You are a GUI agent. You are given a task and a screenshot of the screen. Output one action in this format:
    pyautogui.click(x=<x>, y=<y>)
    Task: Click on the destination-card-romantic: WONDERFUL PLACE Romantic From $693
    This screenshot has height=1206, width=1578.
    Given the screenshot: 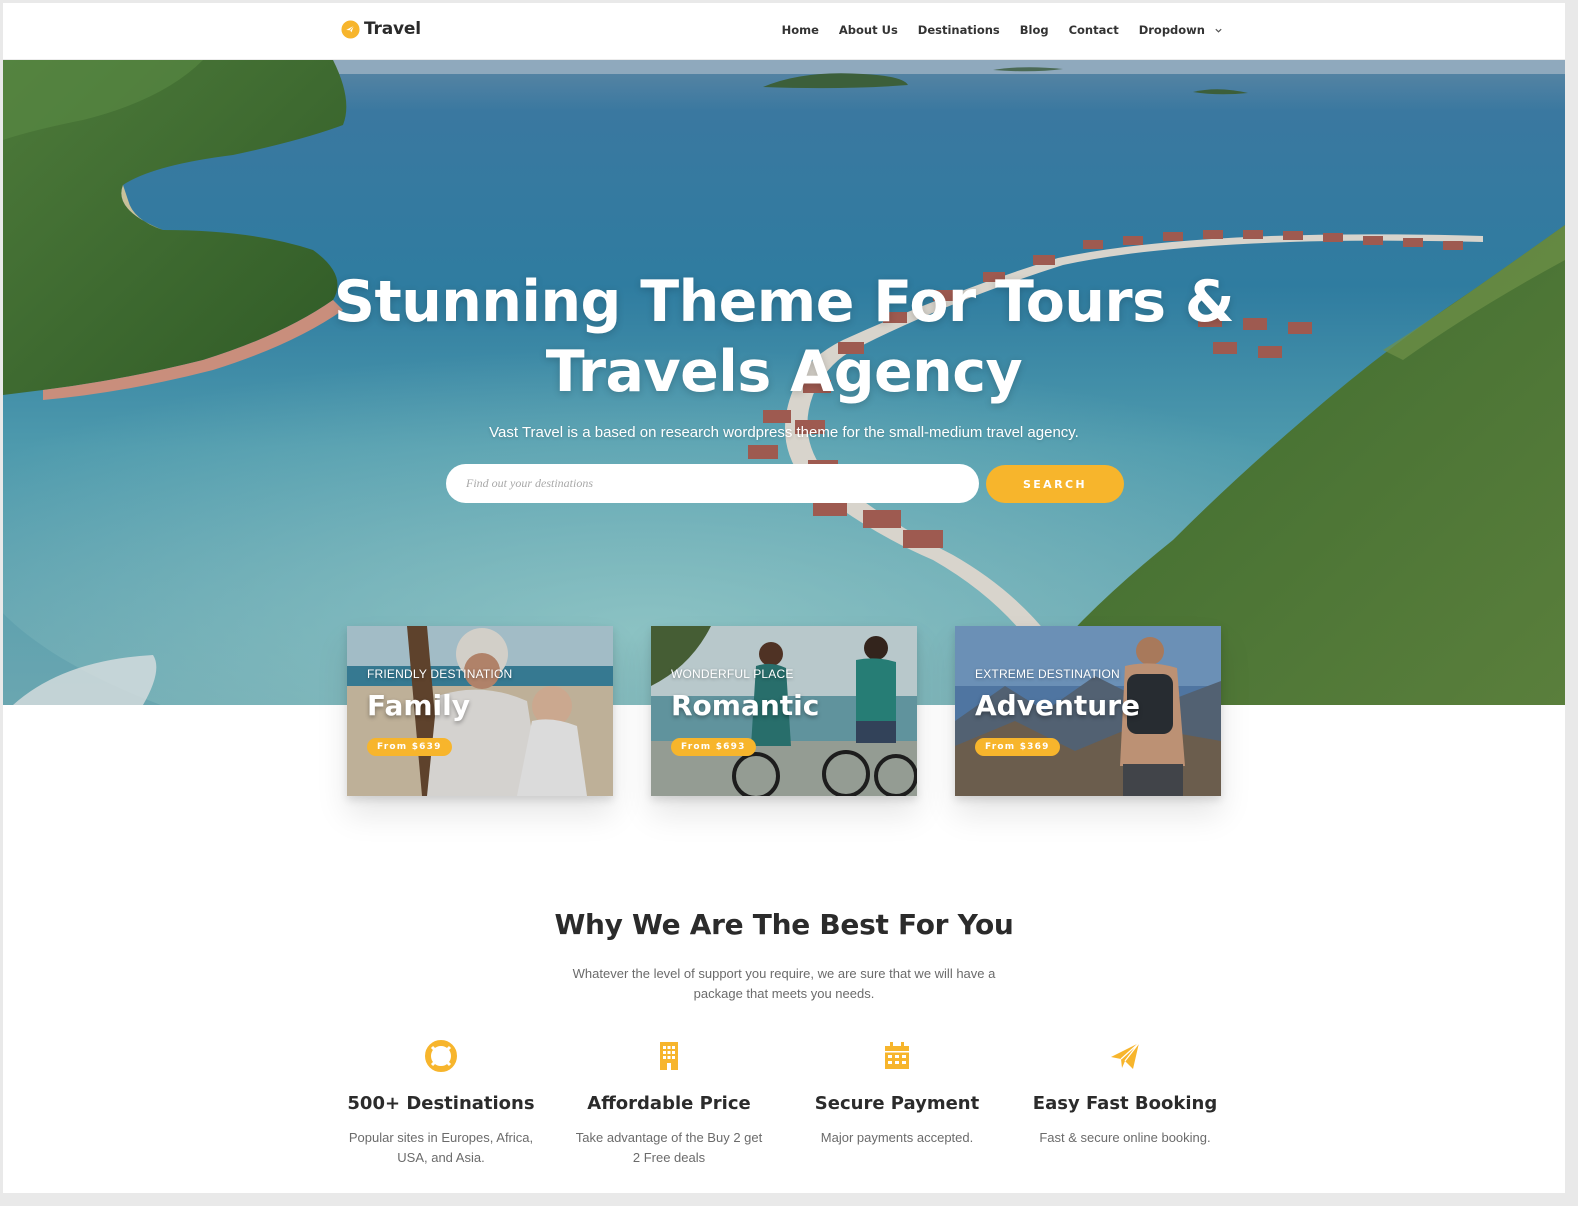 What is the action you would take?
    pyautogui.click(x=784, y=711)
    